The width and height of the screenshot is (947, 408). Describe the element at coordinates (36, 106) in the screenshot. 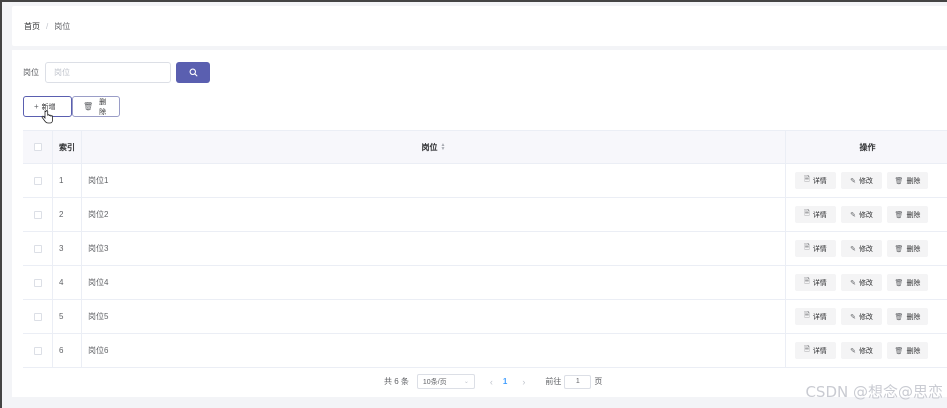

I see `plus-icon: +` at that location.